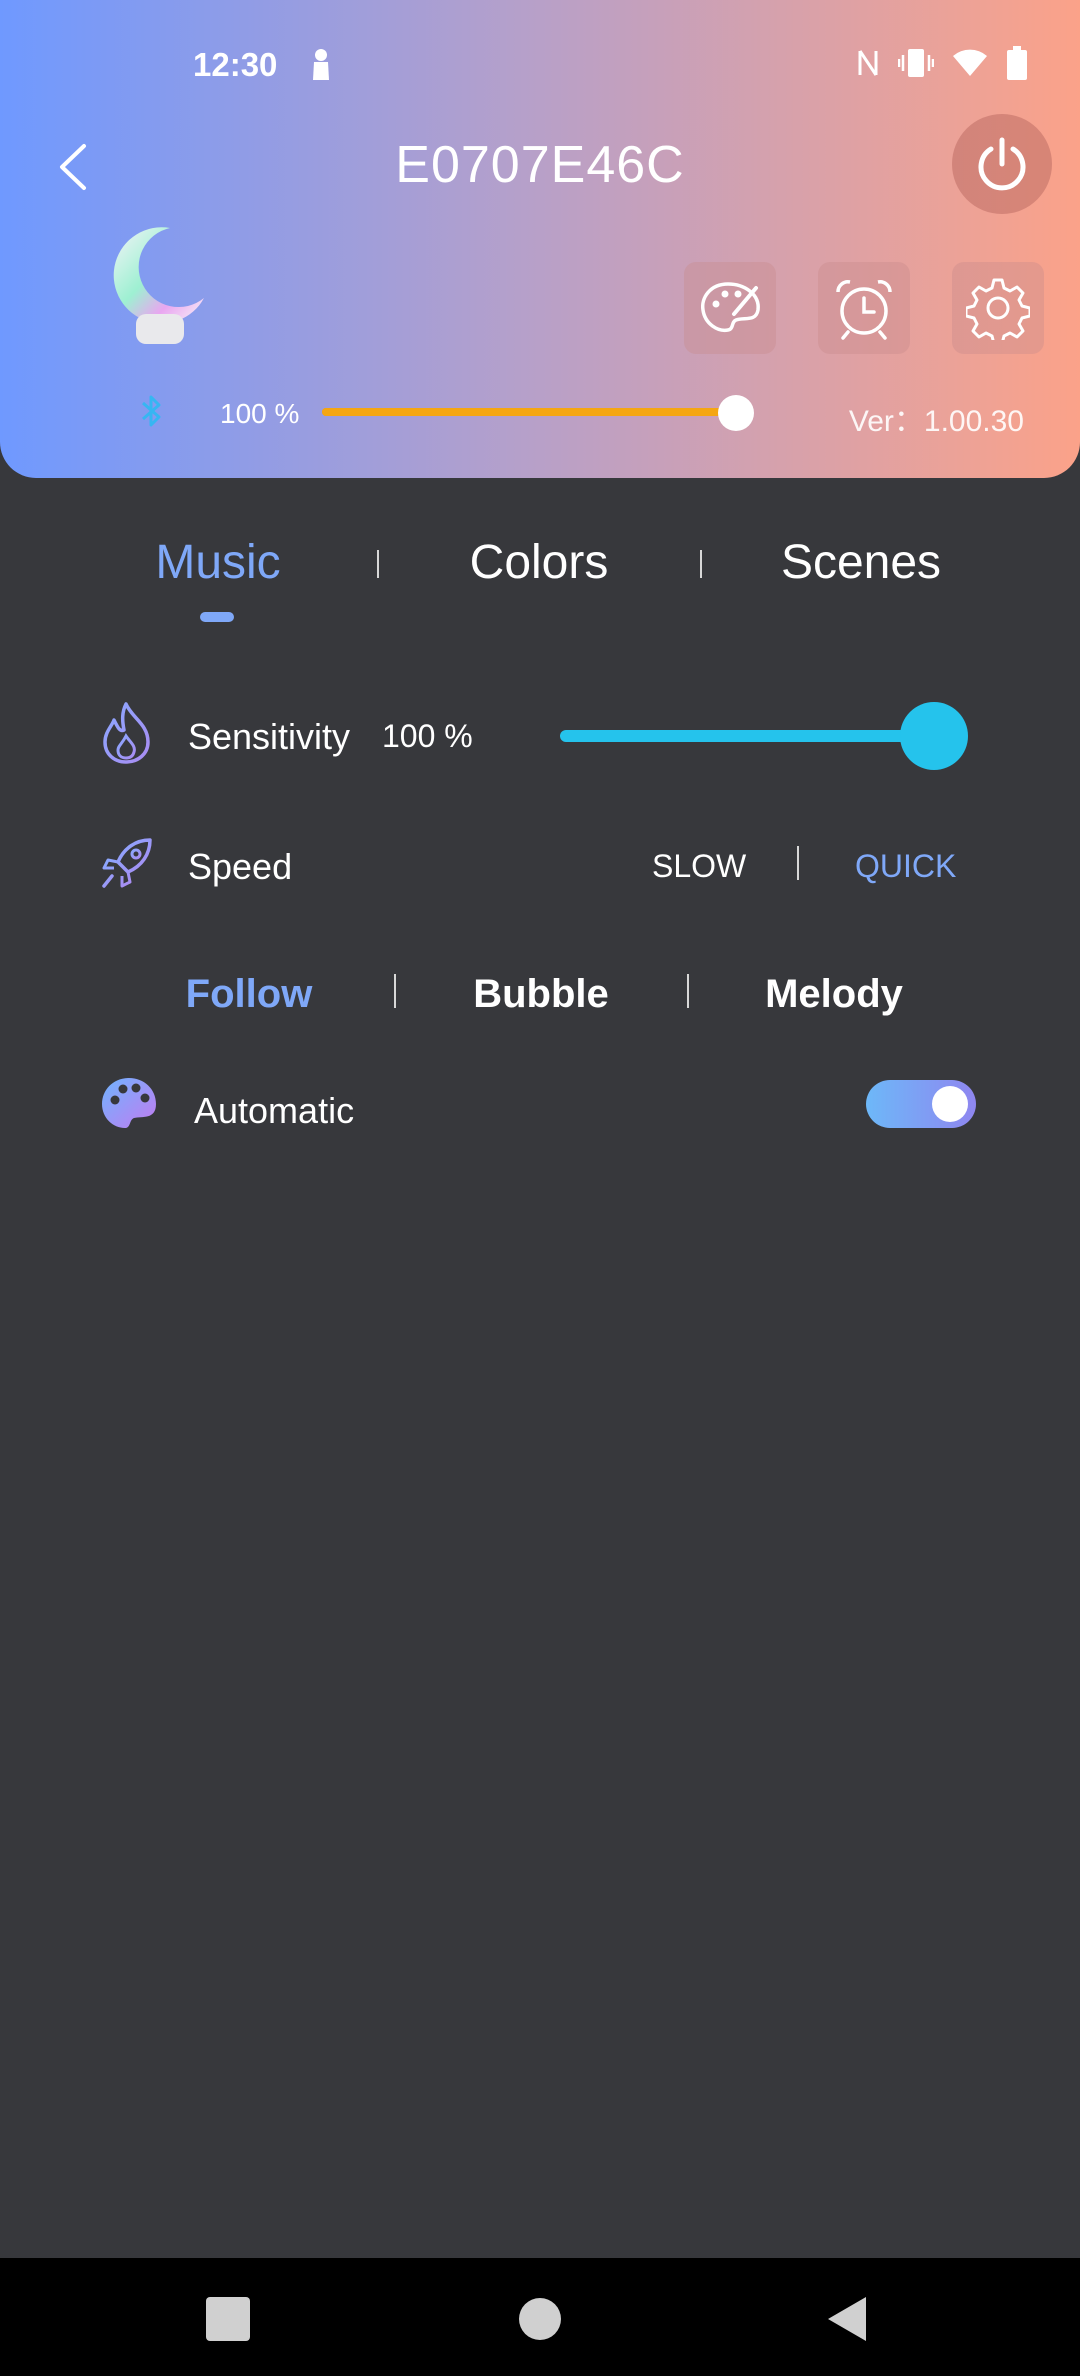 The image size is (1080, 2376). What do you see at coordinates (321, 66) in the screenshot?
I see `person-icon` at bounding box center [321, 66].